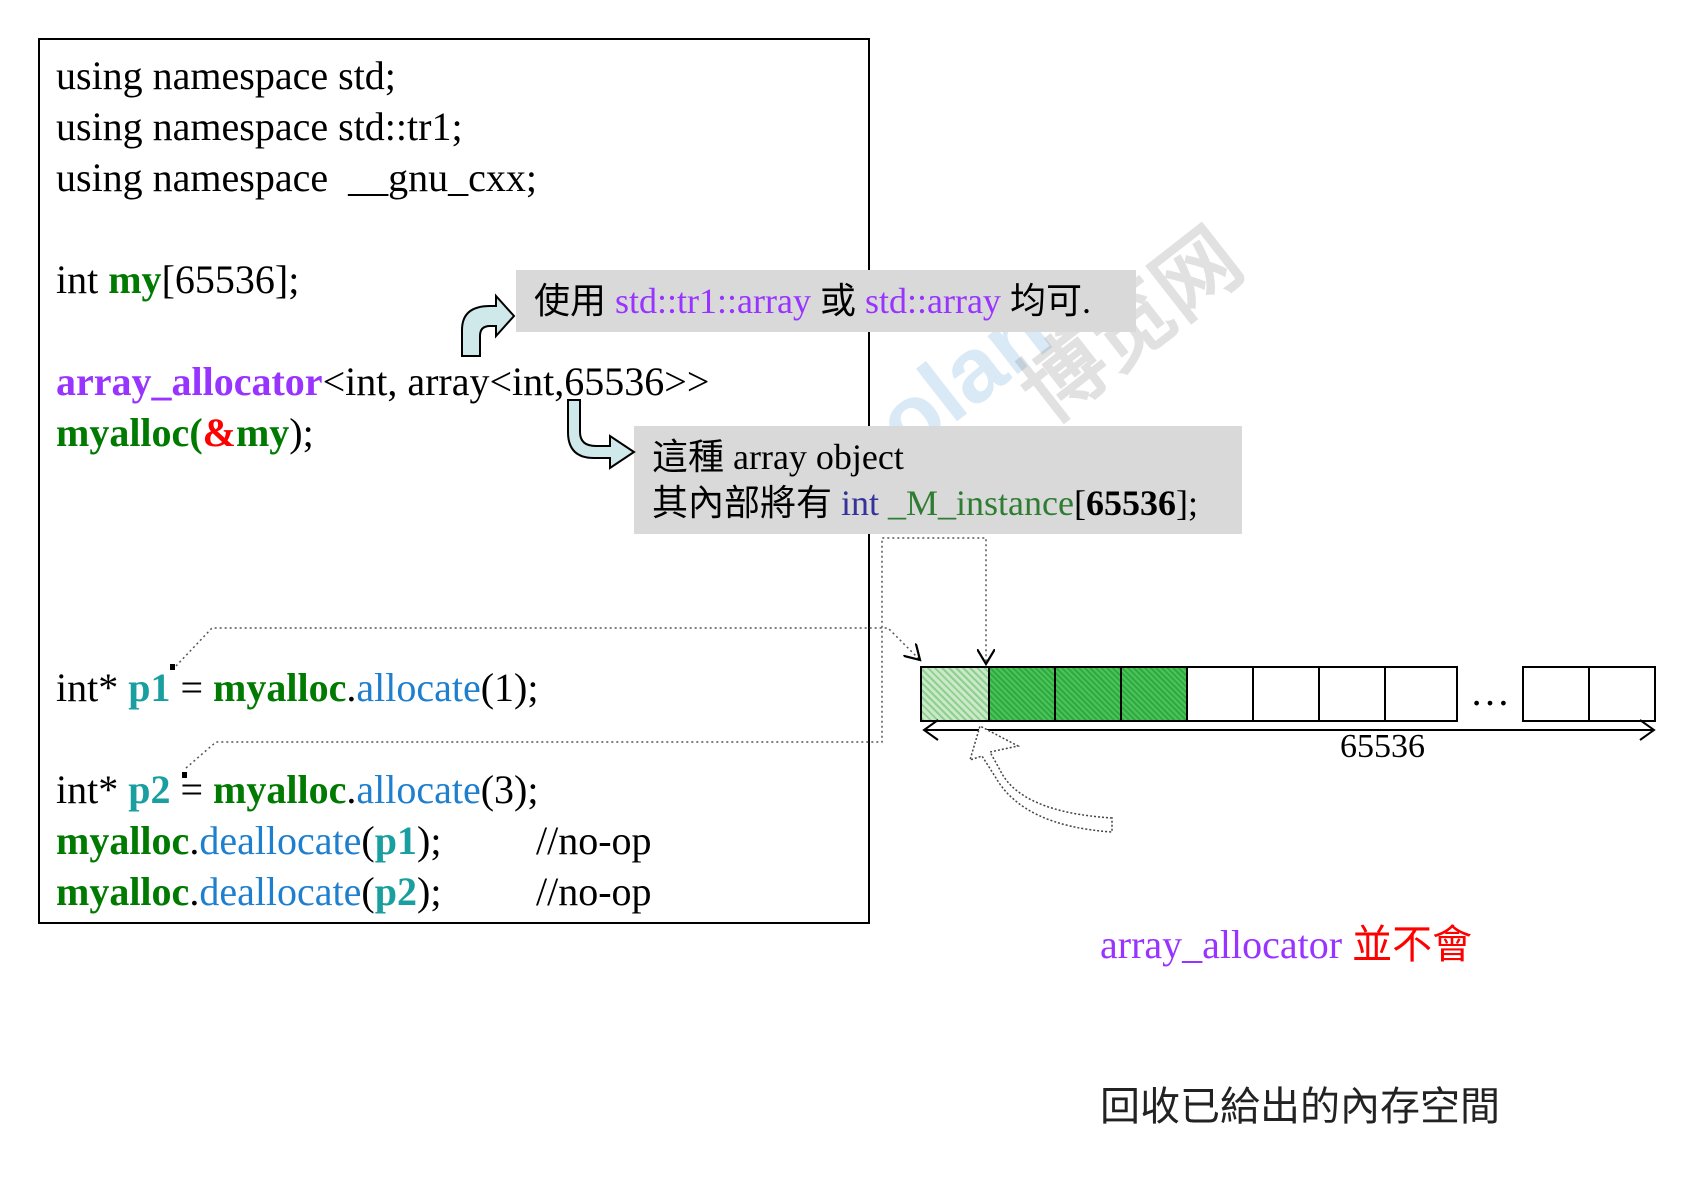 The height and width of the screenshot is (1188, 1704). Describe the element at coordinates (172, 667) in the screenshot. I see `p1-marker` at that location.